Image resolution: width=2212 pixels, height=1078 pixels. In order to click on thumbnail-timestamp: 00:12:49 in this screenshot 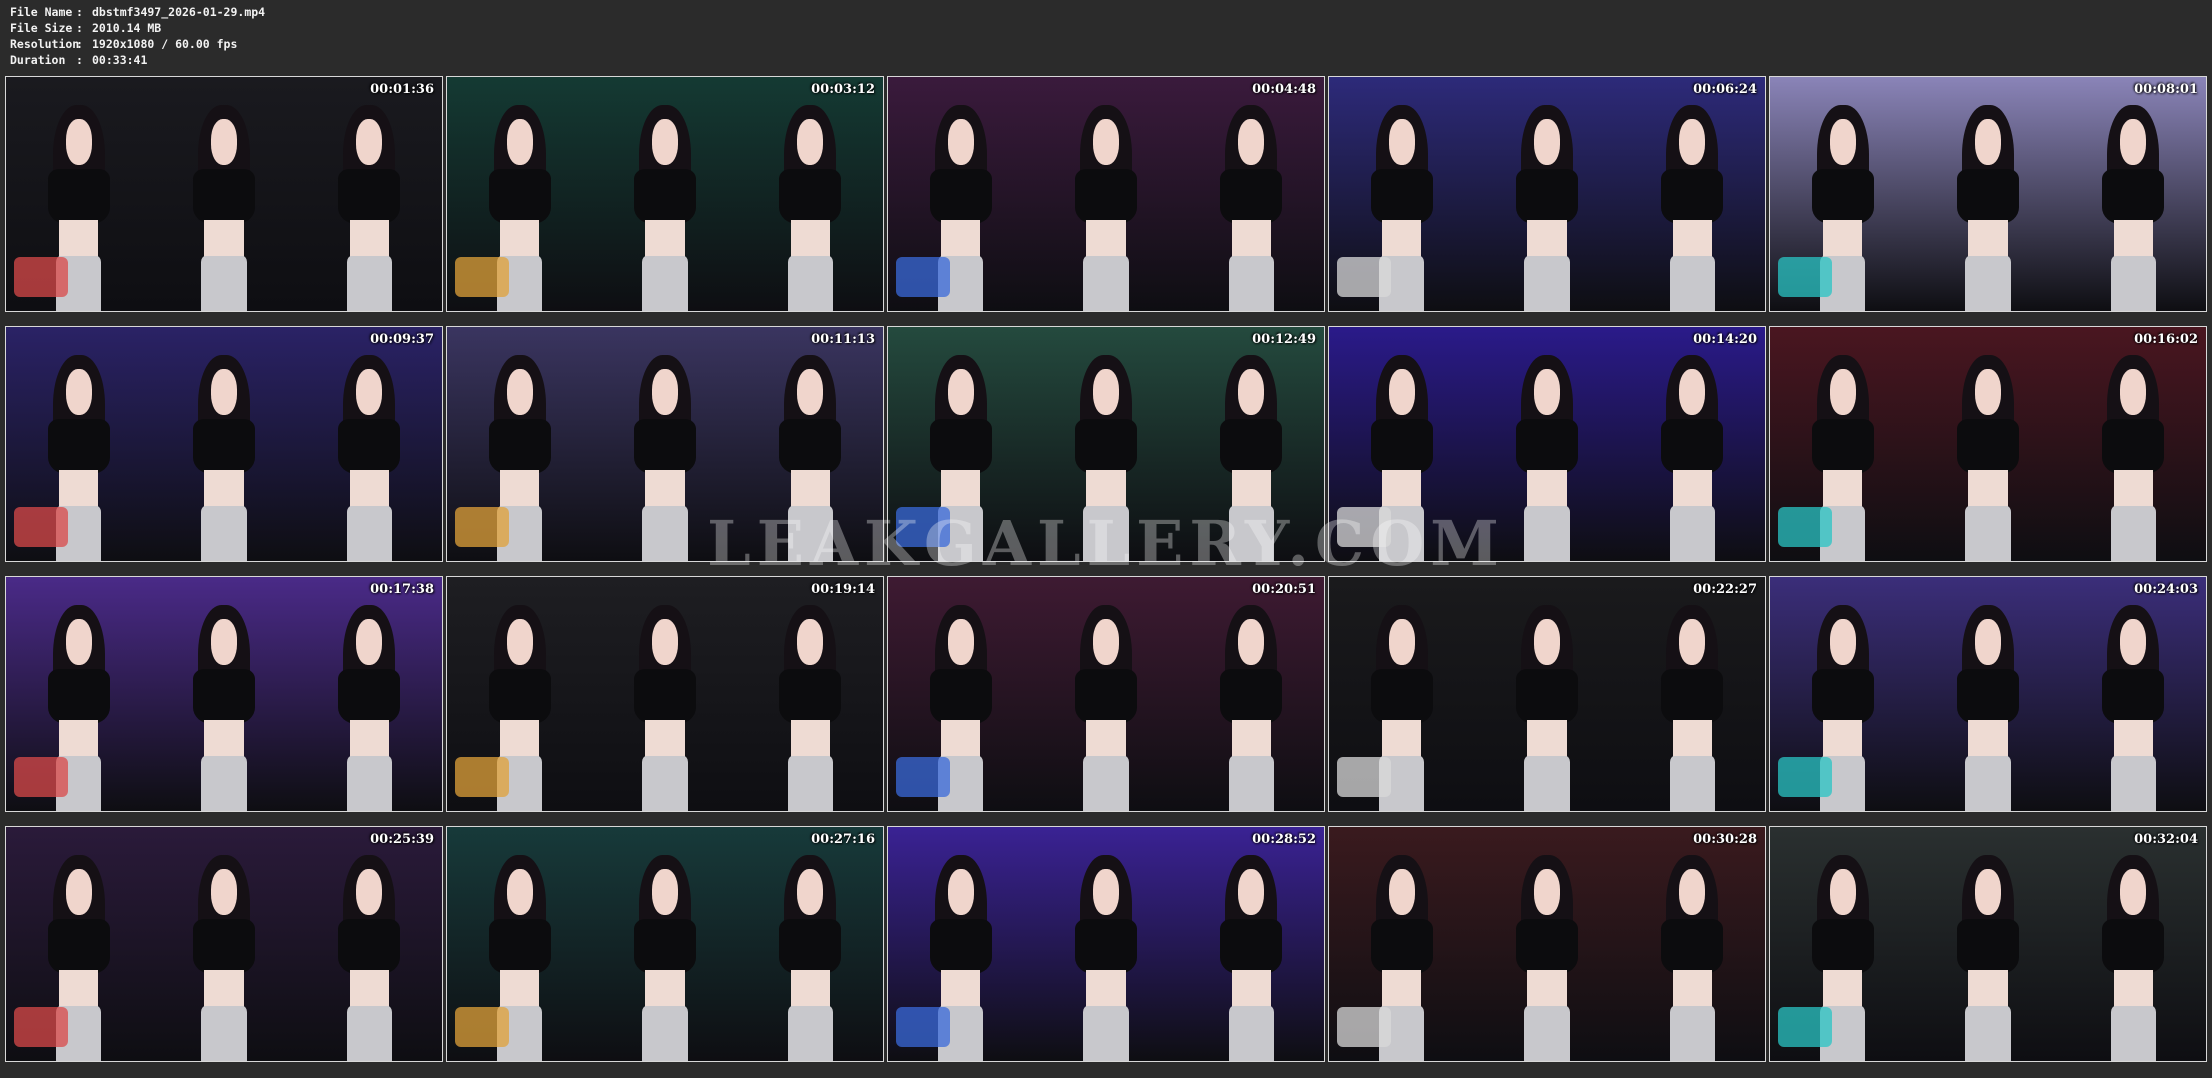, I will do `click(1284, 339)`.